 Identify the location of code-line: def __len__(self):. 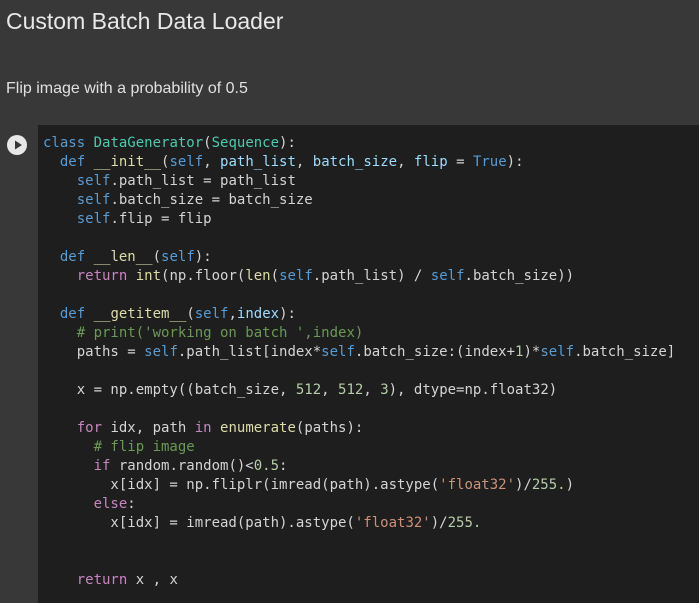
(359, 257).